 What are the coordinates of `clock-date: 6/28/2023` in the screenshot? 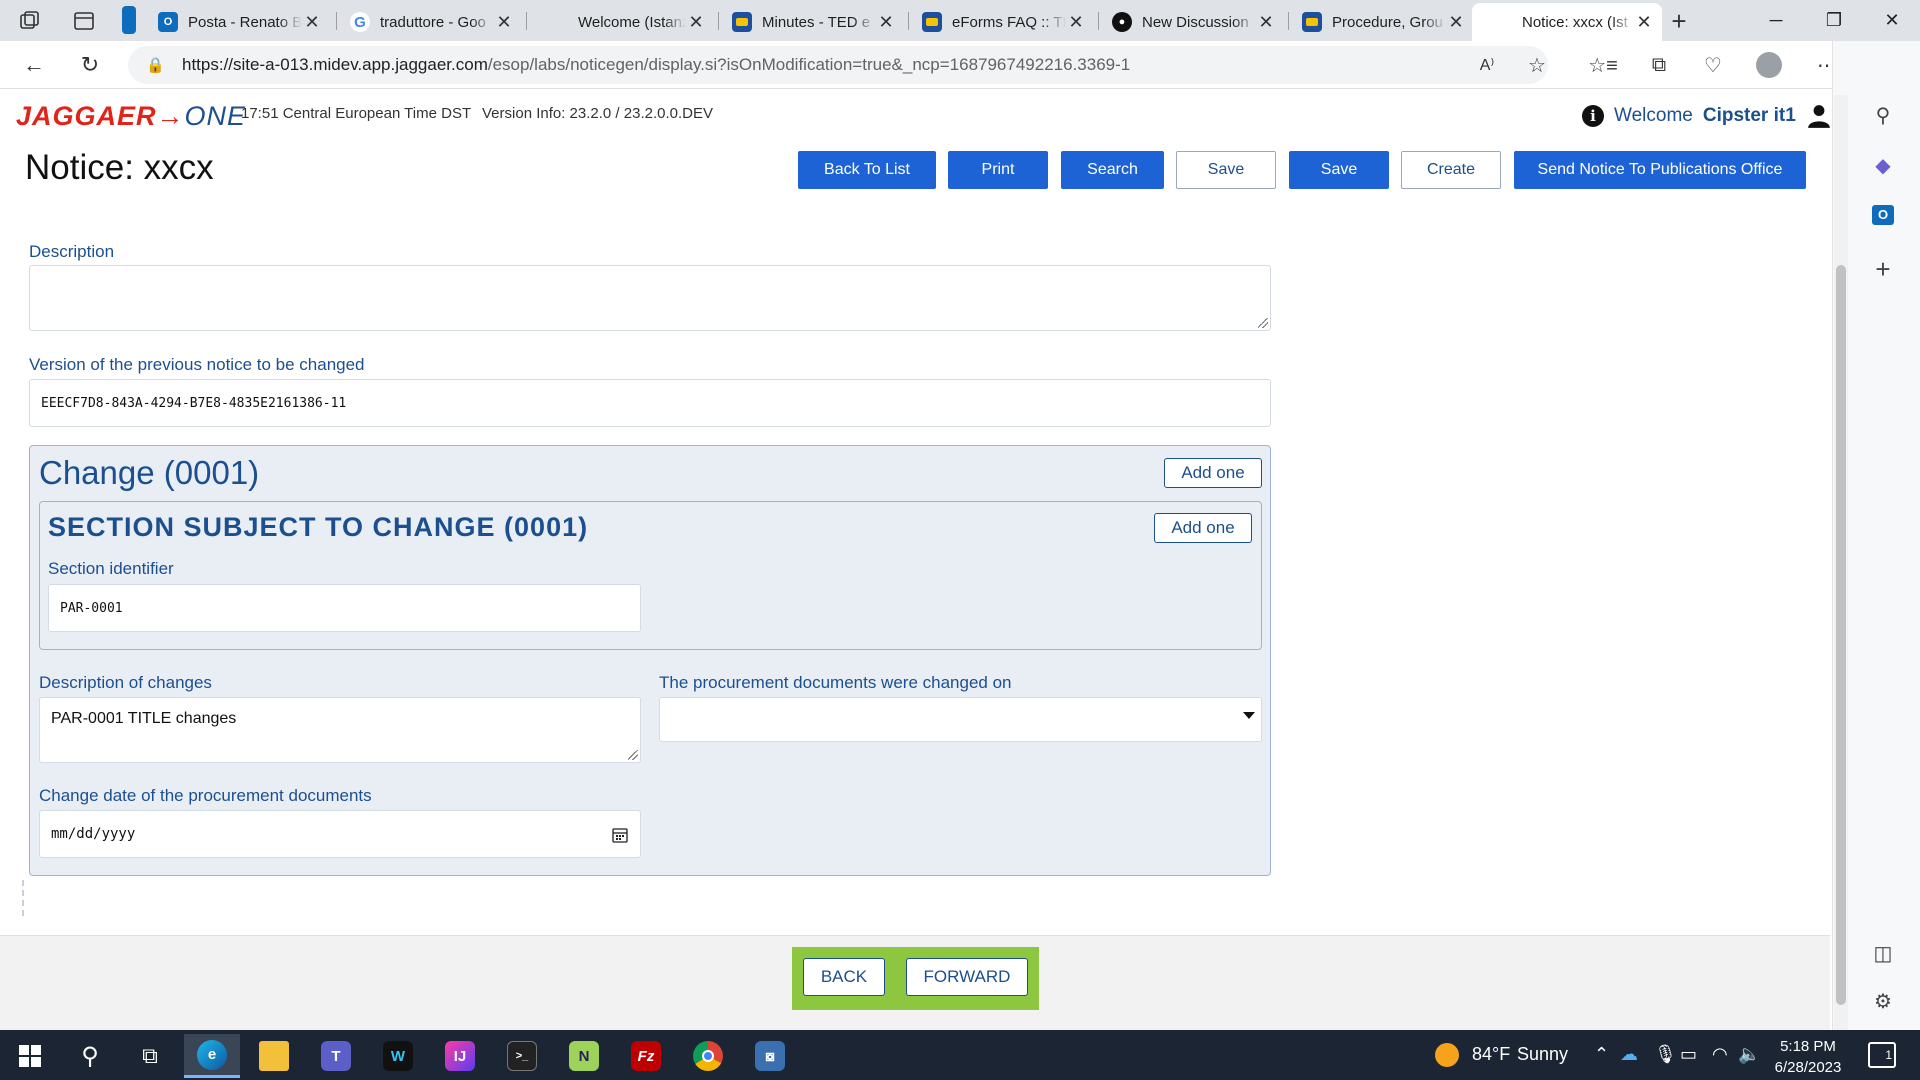 It's located at (1808, 1067).